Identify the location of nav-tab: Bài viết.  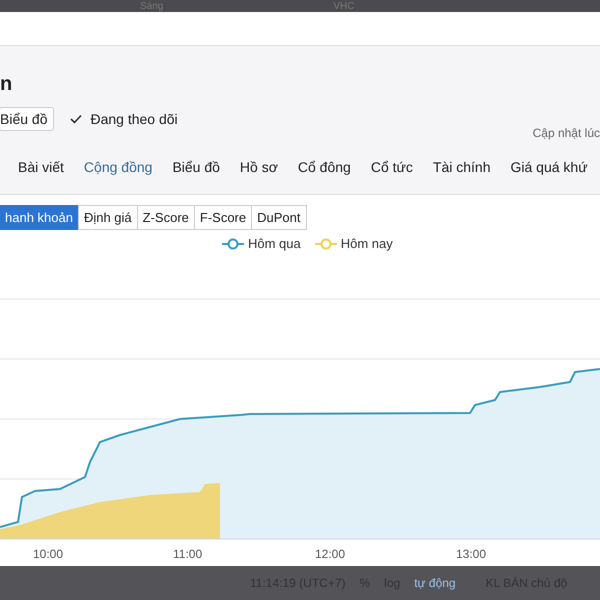
(41, 167).